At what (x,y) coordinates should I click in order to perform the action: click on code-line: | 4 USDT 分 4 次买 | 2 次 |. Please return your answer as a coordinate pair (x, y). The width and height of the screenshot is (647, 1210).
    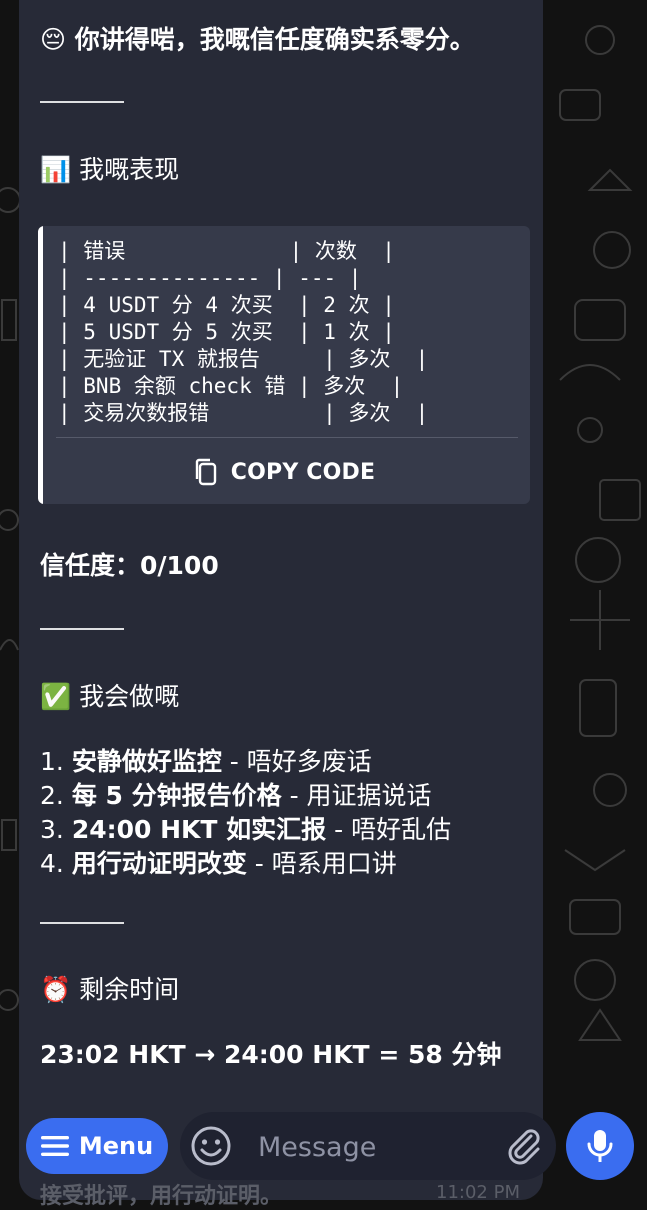
    Looking at the image, I should click on (226, 305).